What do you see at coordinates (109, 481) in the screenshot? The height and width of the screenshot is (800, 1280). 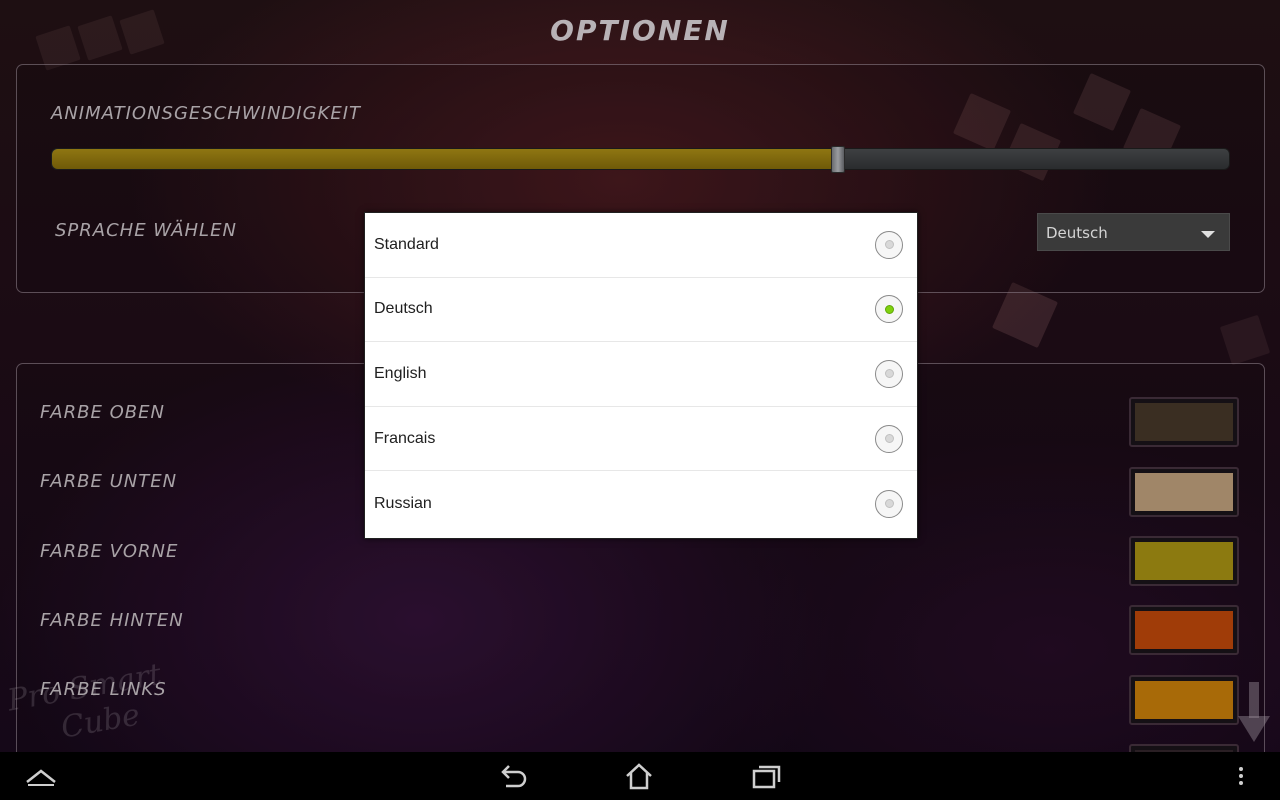 I see `color-bottom-label: FARBE UNTEN` at bounding box center [109, 481].